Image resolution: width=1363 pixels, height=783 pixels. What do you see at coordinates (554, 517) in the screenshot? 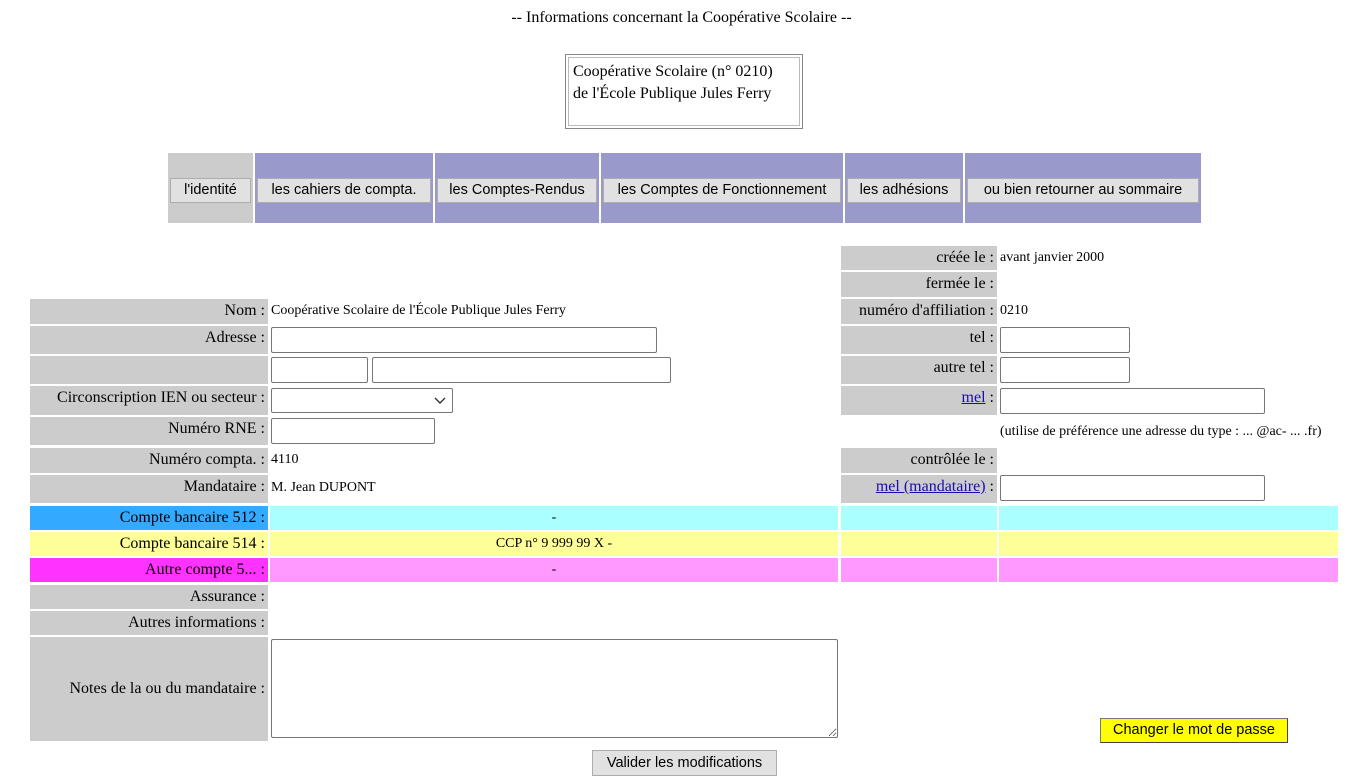
I see `compte-512-value: -` at bounding box center [554, 517].